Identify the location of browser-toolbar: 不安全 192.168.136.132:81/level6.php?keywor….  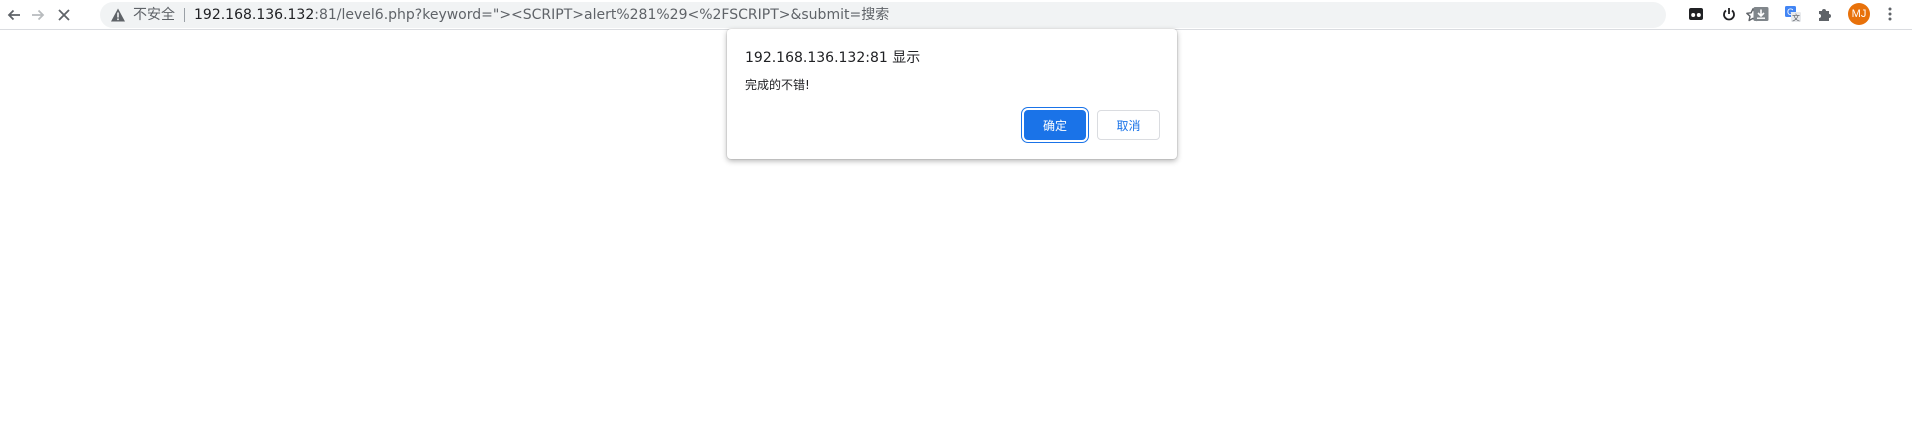
(956, 15).